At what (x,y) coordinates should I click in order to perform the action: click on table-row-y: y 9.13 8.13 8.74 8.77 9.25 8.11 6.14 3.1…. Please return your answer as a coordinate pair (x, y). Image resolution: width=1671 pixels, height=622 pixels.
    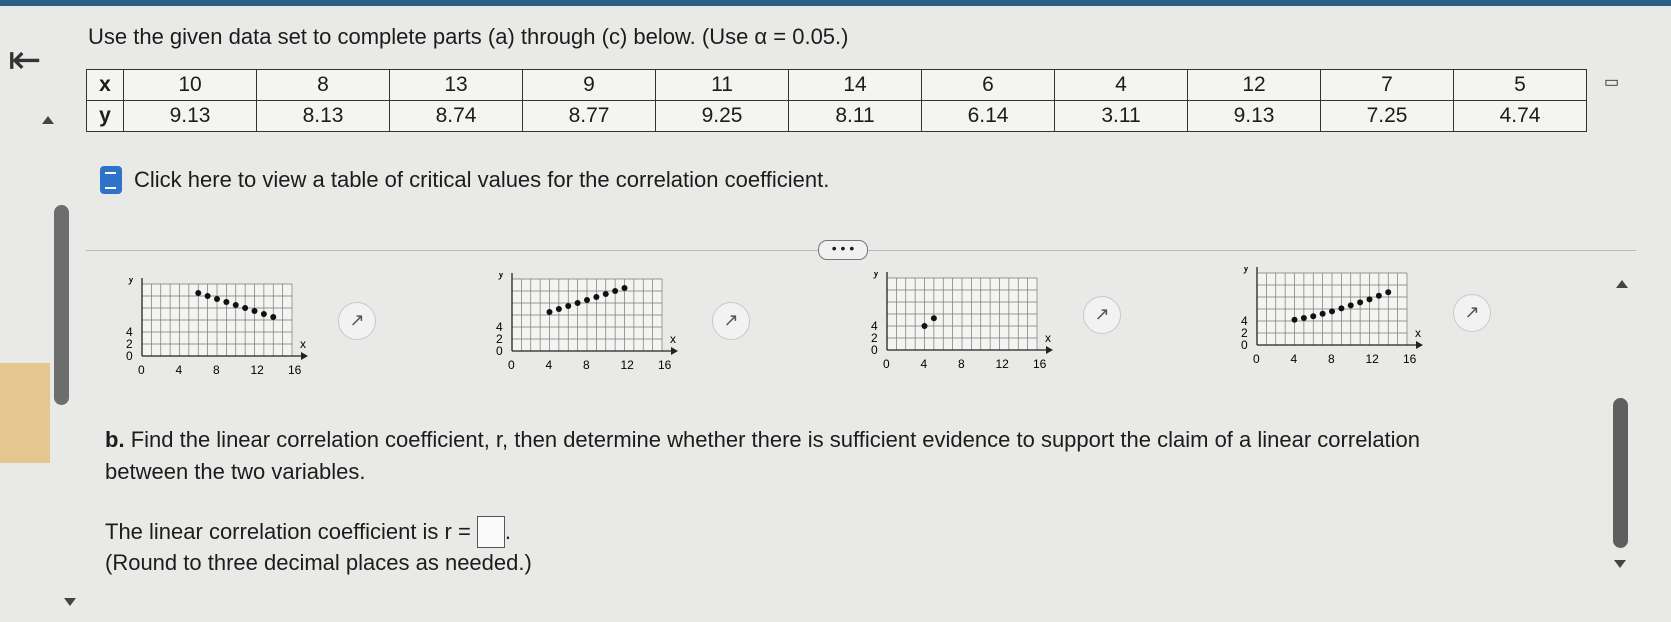
    Looking at the image, I should click on (836, 116).